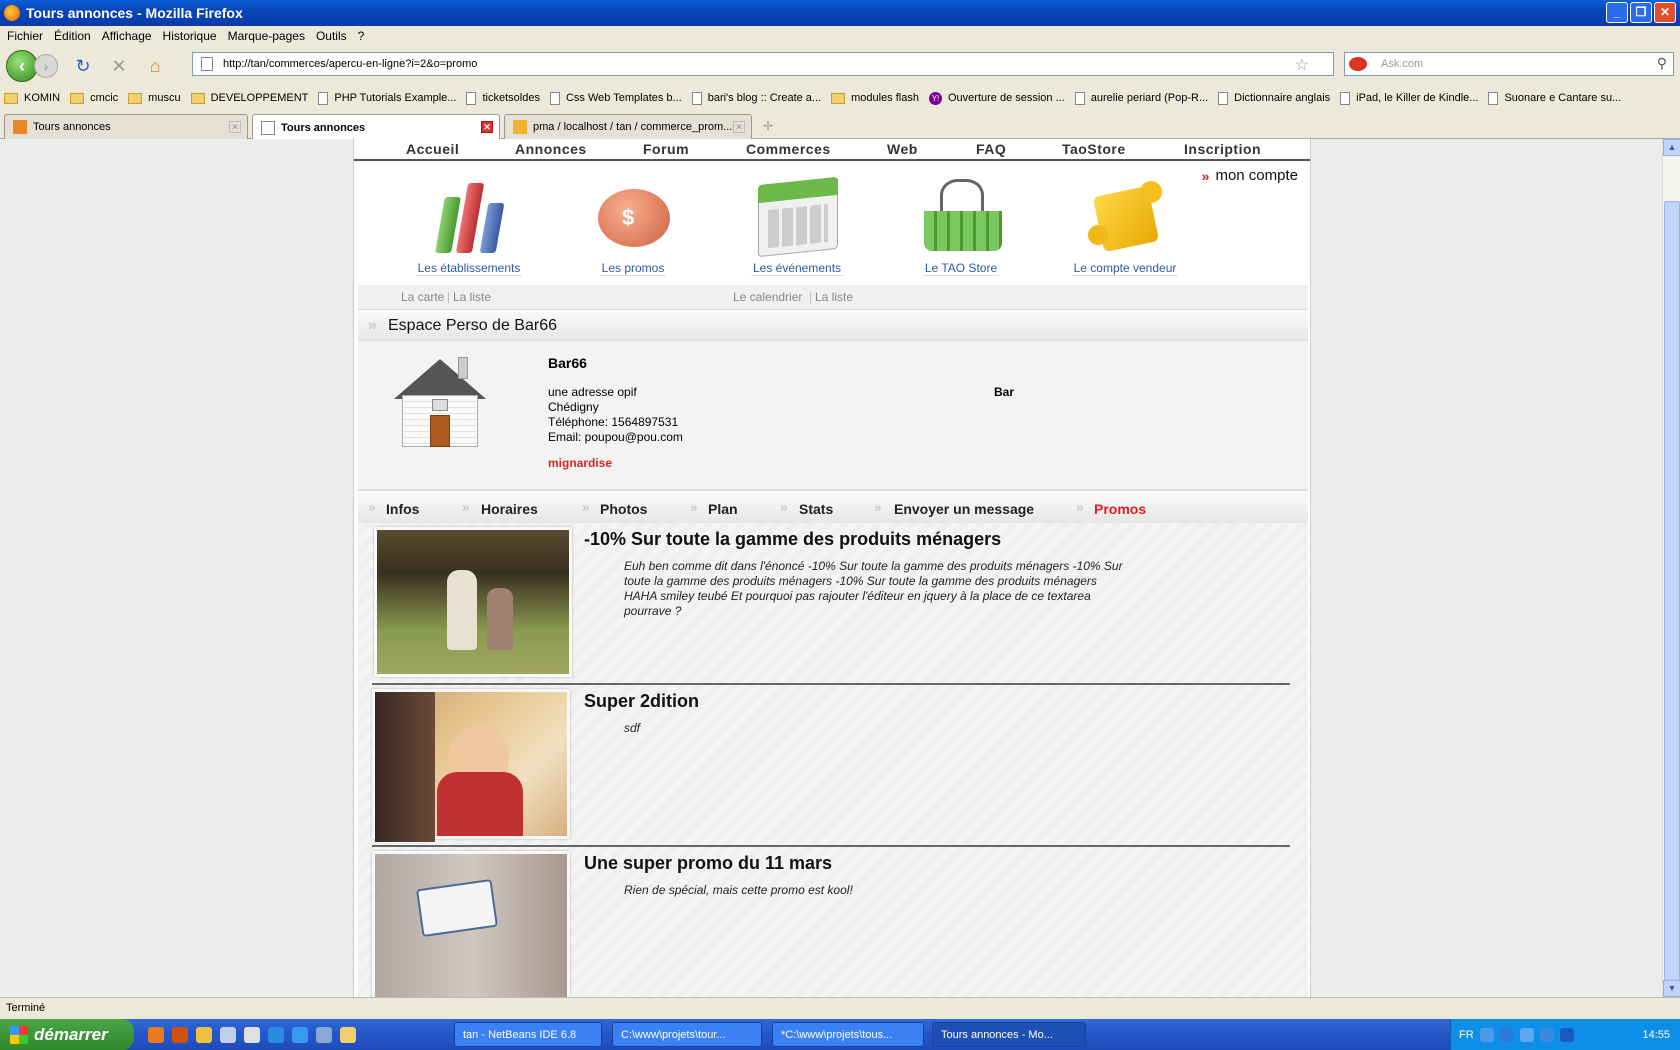  Describe the element at coordinates (961, 225) in the screenshot. I see `tao-store-link: Le TAO Store` at that location.